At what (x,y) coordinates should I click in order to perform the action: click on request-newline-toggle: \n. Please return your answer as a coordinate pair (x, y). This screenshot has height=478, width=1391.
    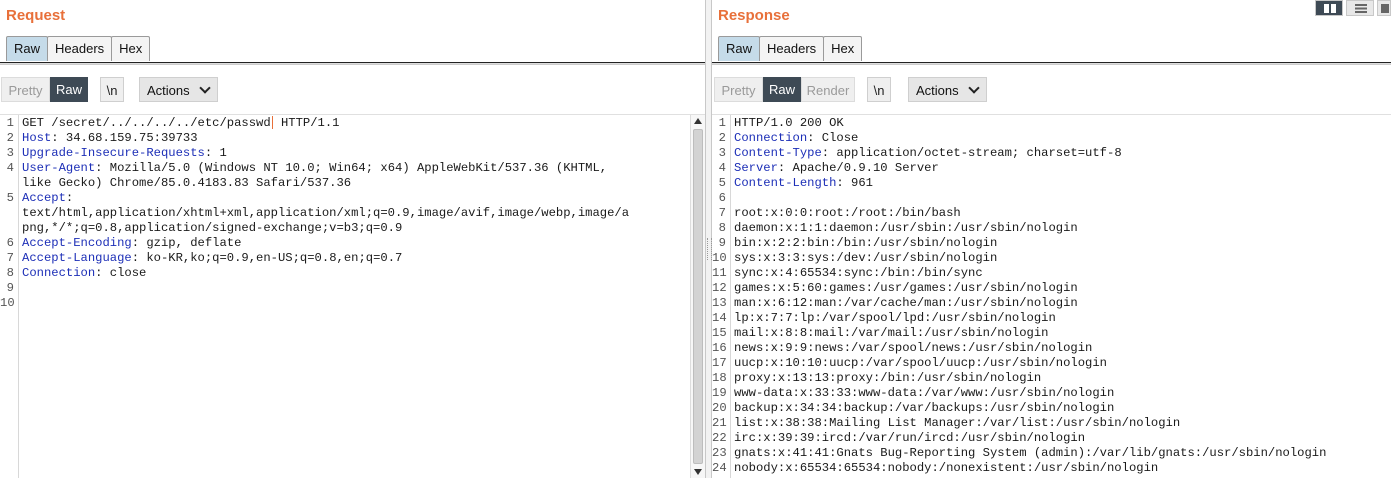
    Looking at the image, I should click on (112, 89).